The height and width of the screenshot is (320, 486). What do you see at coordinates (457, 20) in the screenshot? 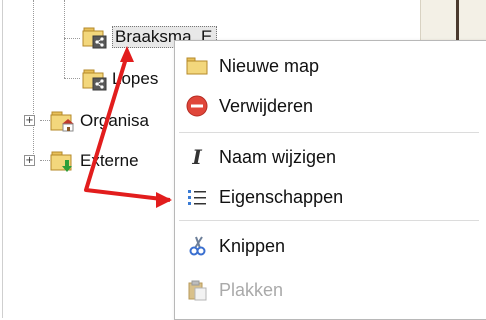
I see `background-divider` at bounding box center [457, 20].